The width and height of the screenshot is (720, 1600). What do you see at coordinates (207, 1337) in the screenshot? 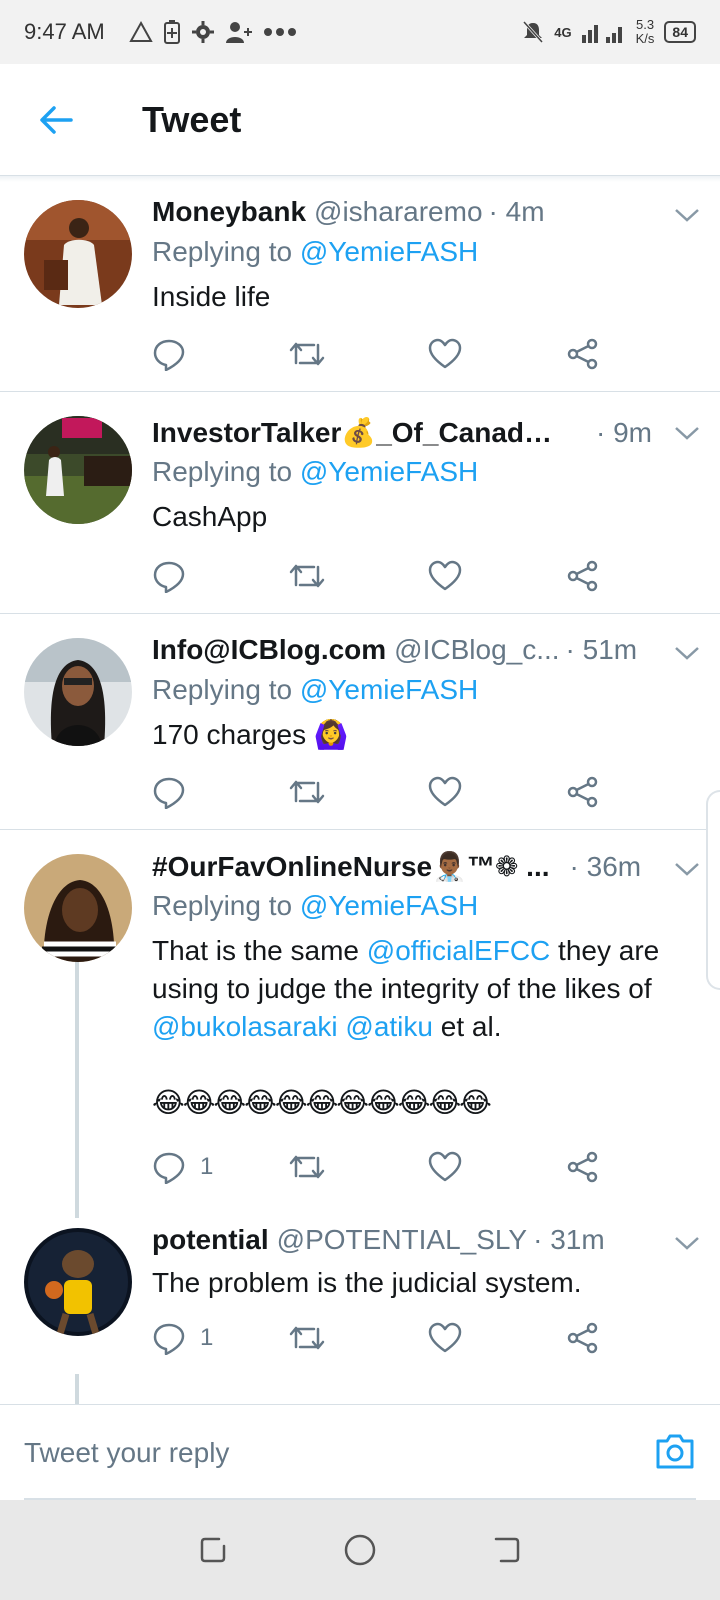
I see `reply-count: 1` at bounding box center [207, 1337].